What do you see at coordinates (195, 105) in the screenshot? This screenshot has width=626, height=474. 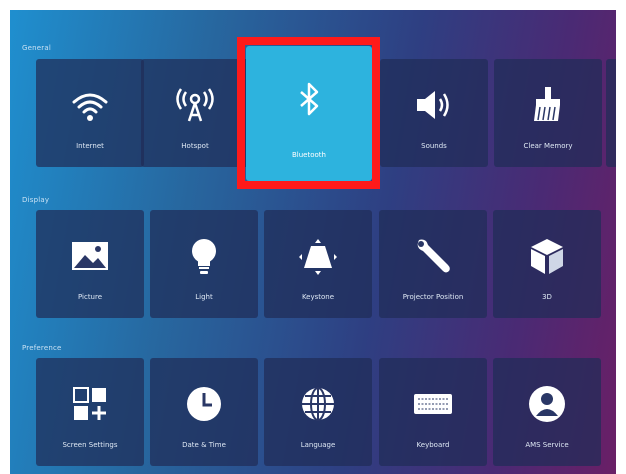 I see `hotspot-icon` at bounding box center [195, 105].